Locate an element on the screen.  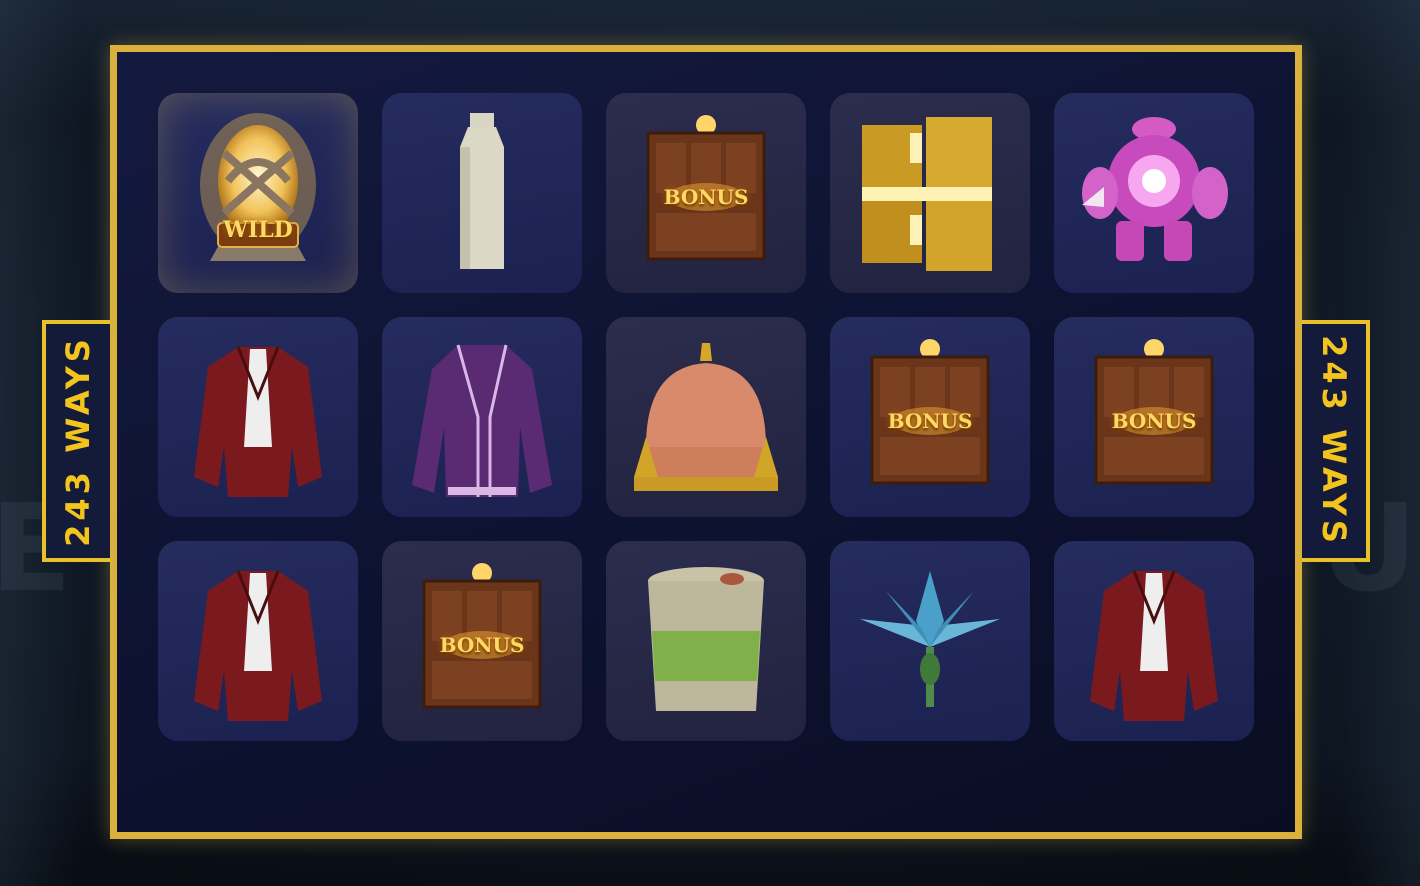
glitter-cake-icon is located at coordinates (706, 417).